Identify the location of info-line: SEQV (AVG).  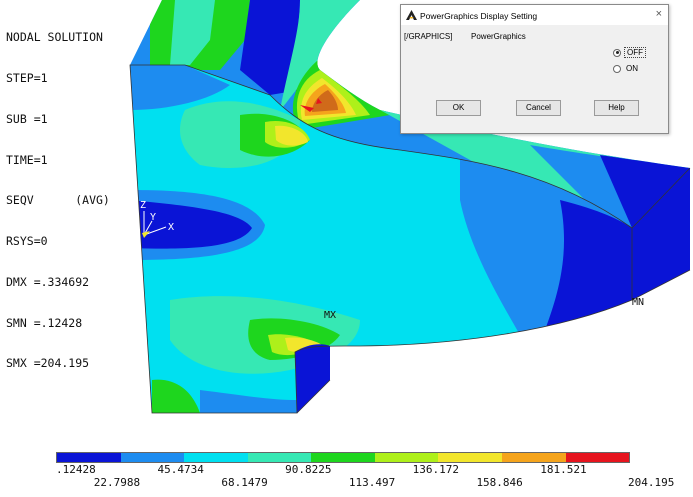
(58, 200).